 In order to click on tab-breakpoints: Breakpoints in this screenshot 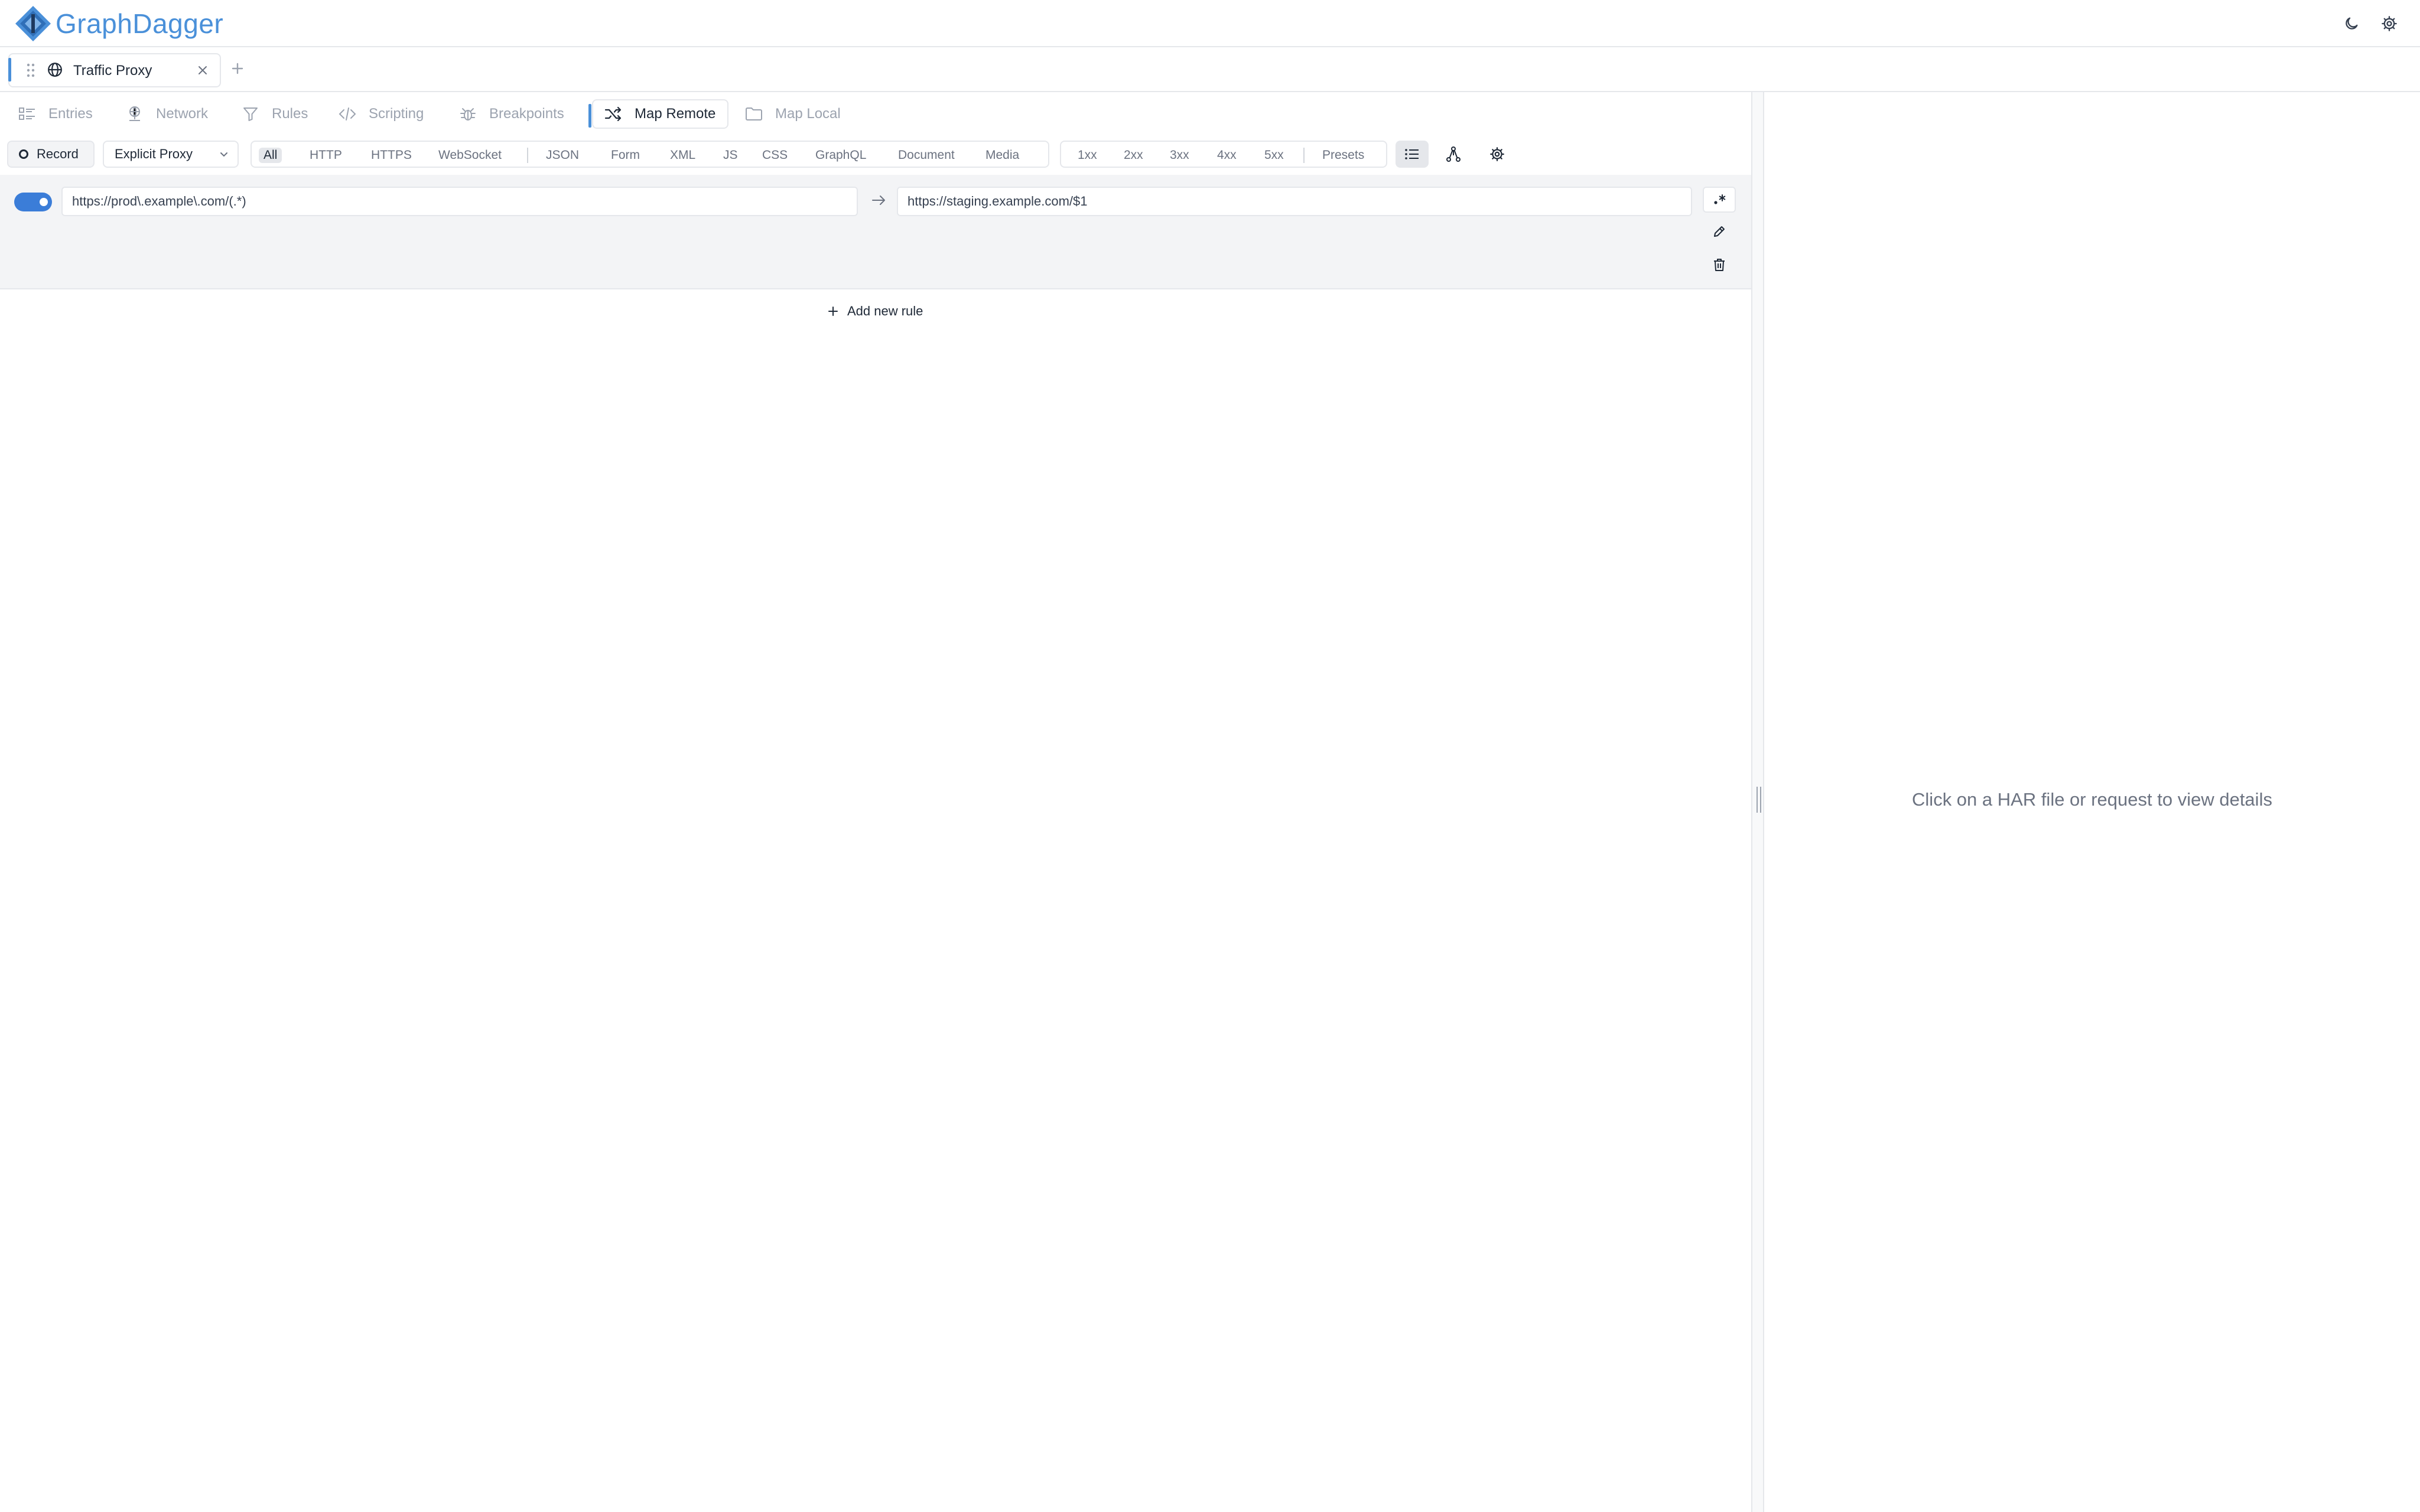, I will do `click(511, 114)`.